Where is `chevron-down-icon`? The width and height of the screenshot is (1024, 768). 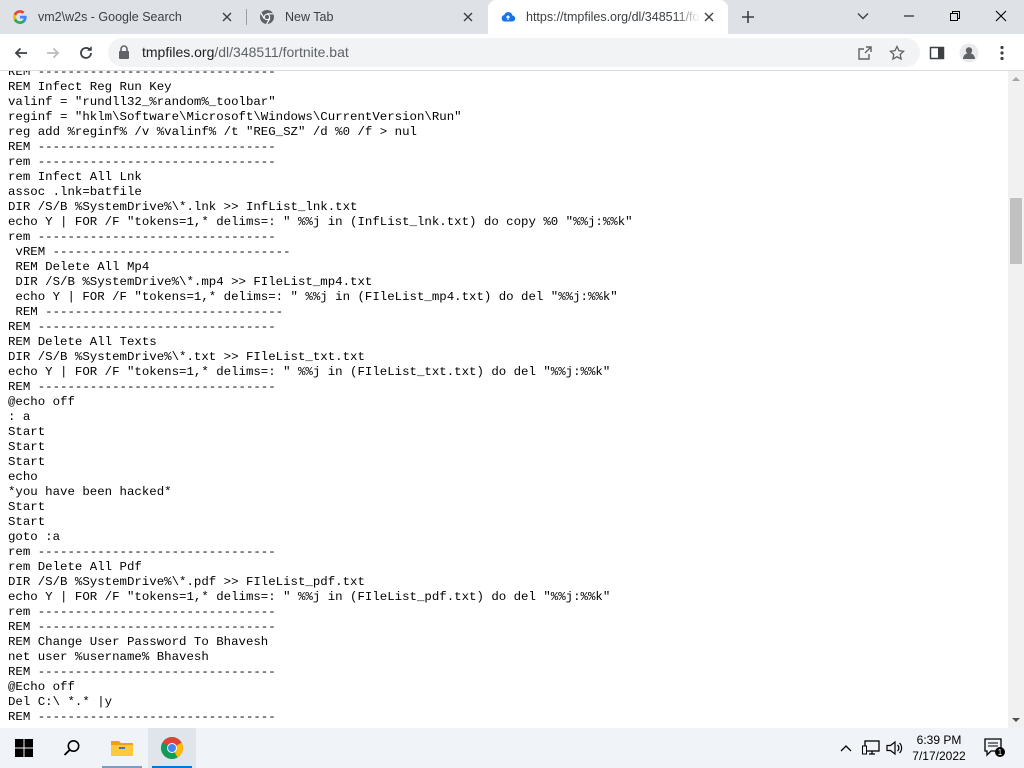 chevron-down-icon is located at coordinates (863, 16).